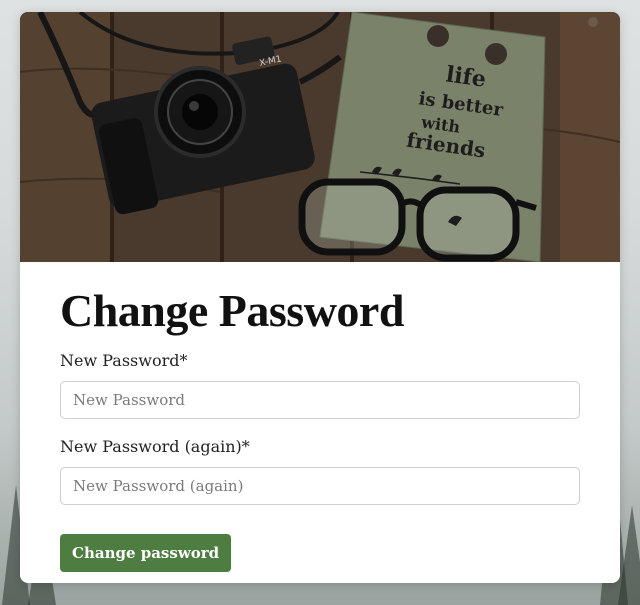 Image resolution: width=640 pixels, height=605 pixels. What do you see at coordinates (232, 310) in the screenshot?
I see `page-title: Change Password` at bounding box center [232, 310].